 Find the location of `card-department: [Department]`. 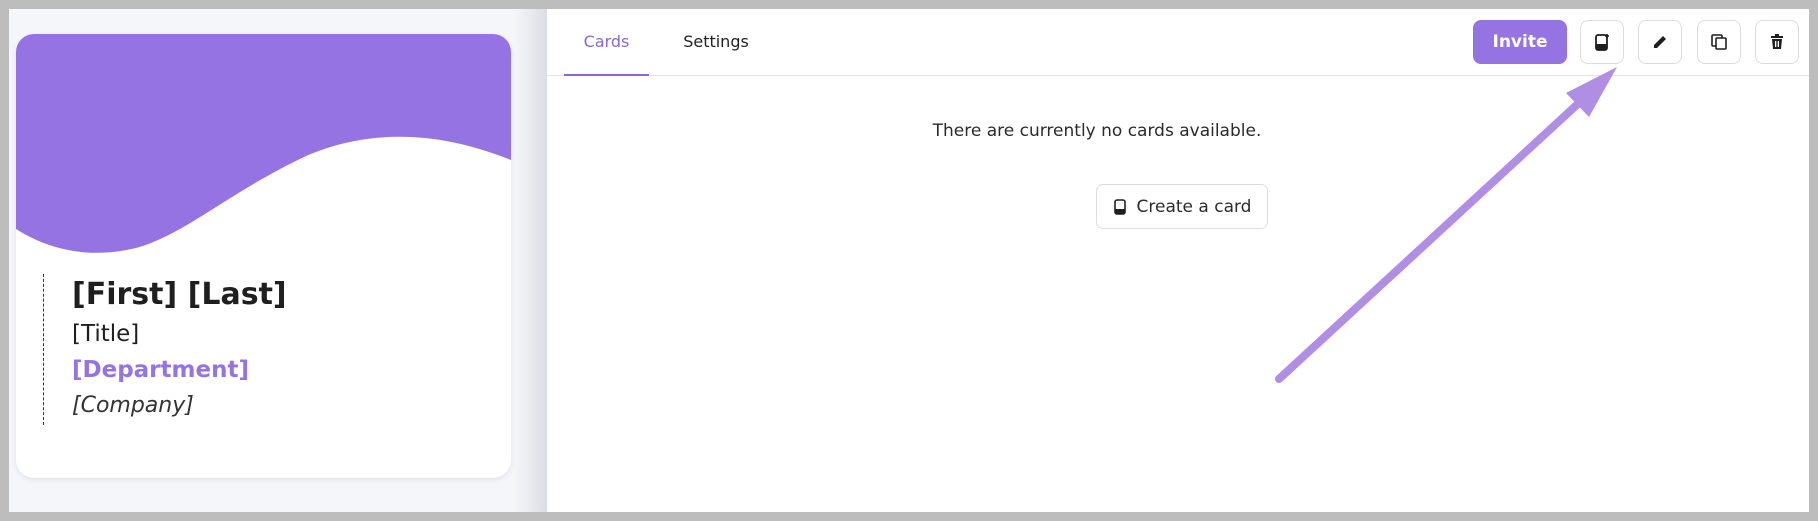

card-department: [Department] is located at coordinates (160, 370).